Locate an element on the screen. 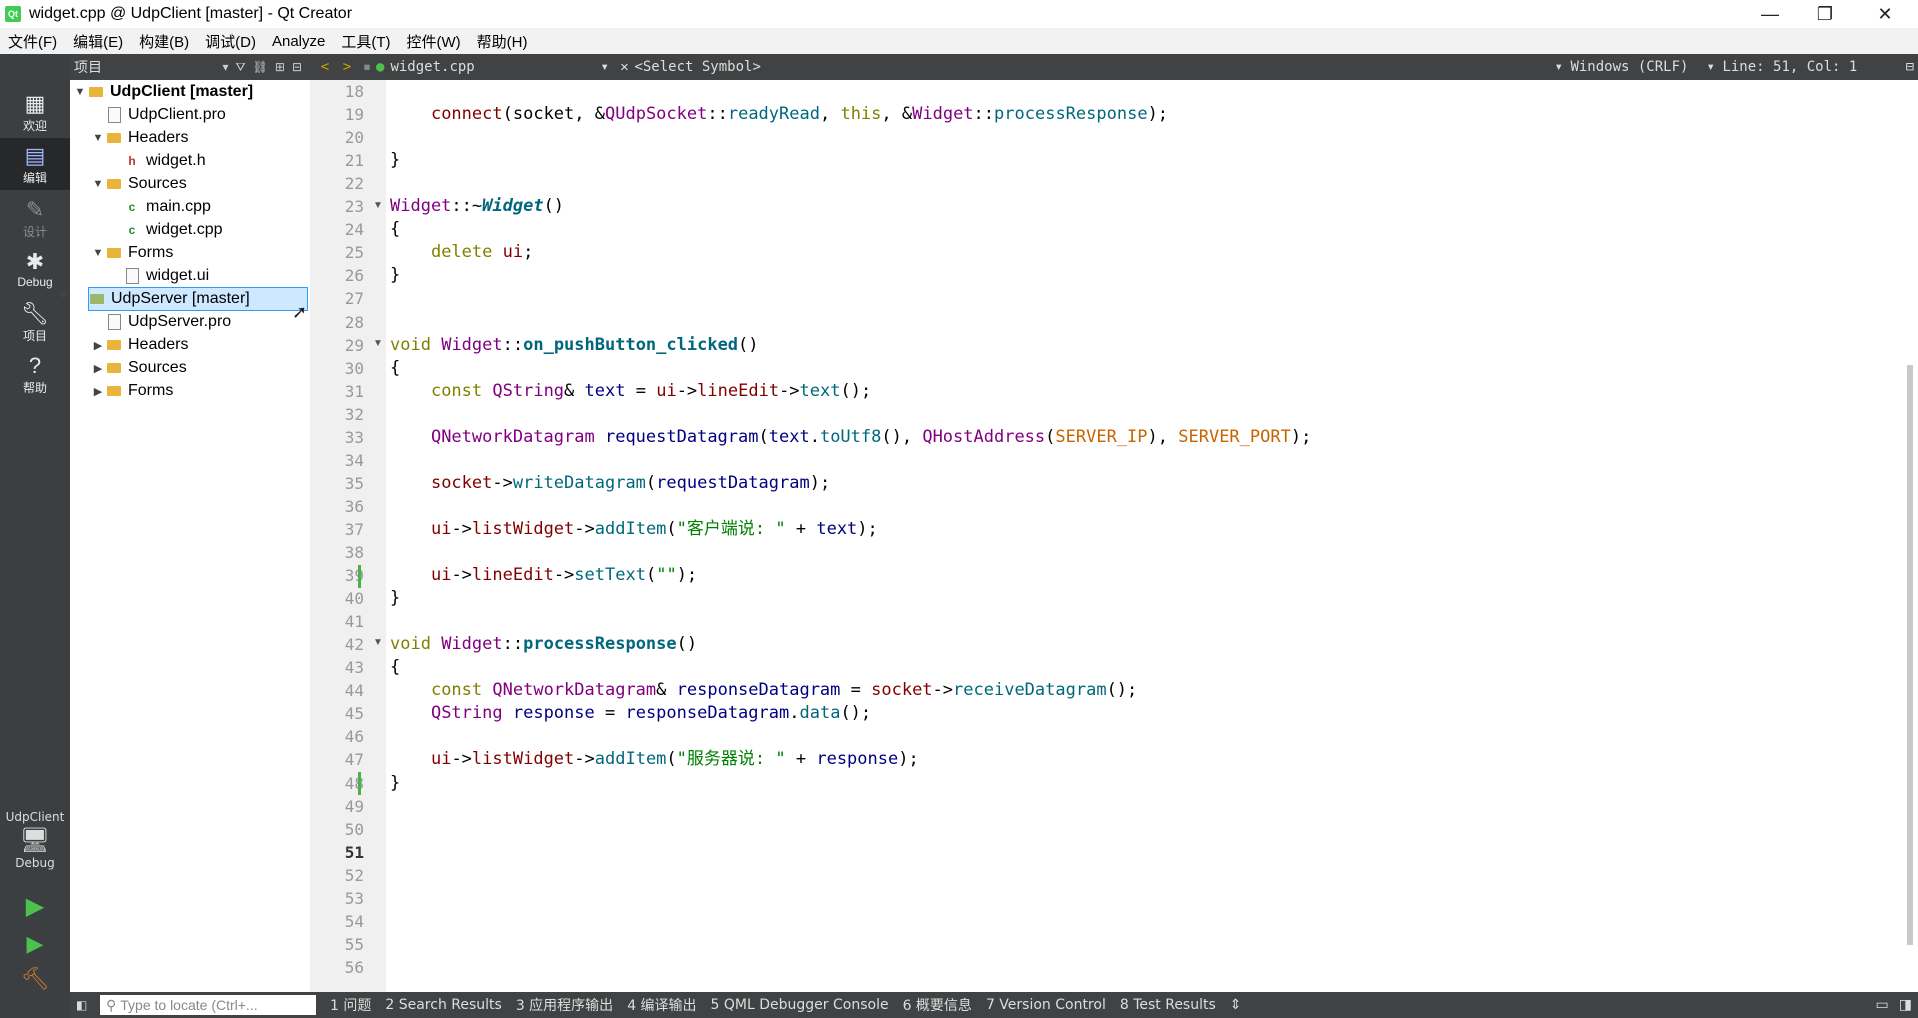 The height and width of the screenshot is (1018, 1918). code-line: void Widget::processResponse() is located at coordinates (543, 644).